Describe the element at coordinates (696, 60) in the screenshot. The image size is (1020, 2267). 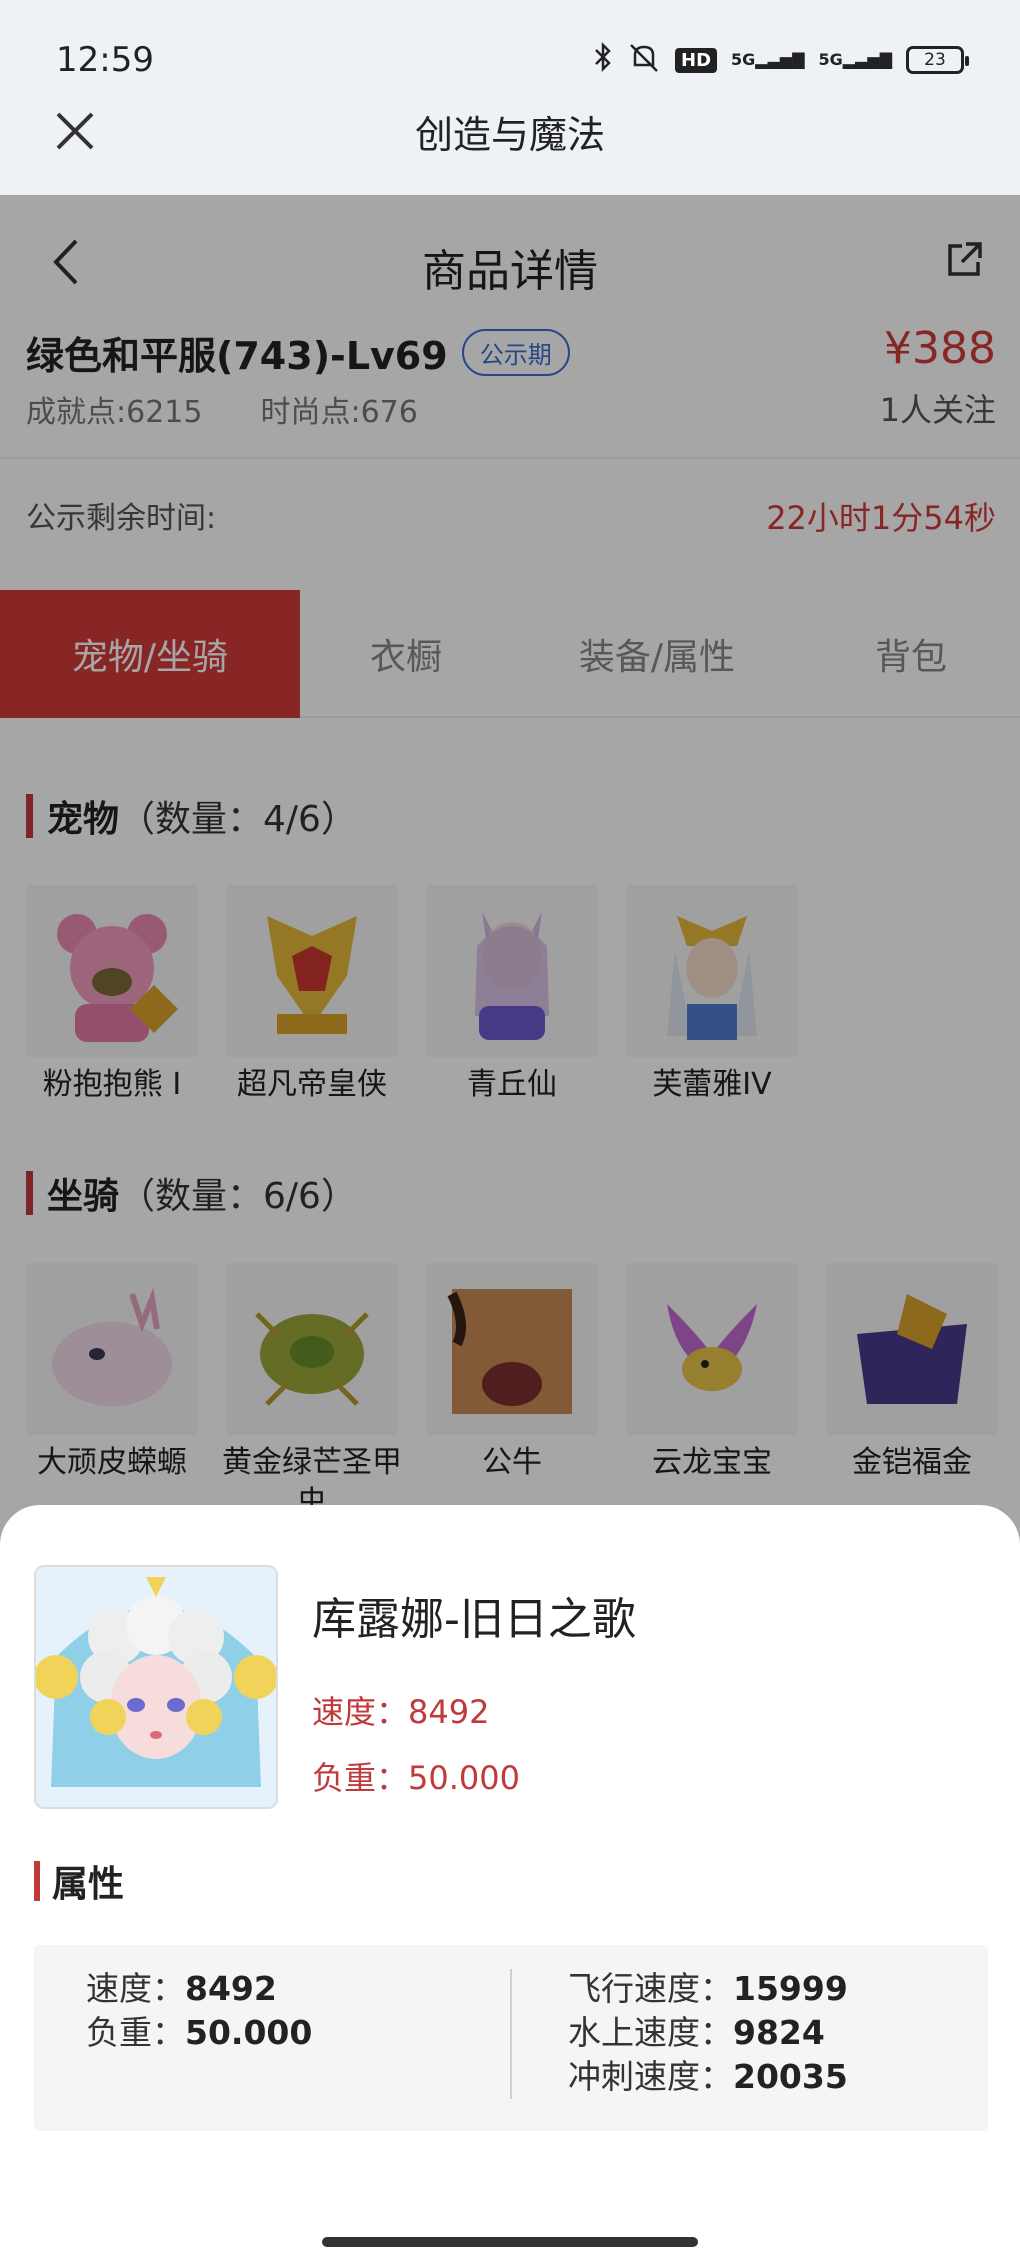
I see `hd-badge: HD` at that location.